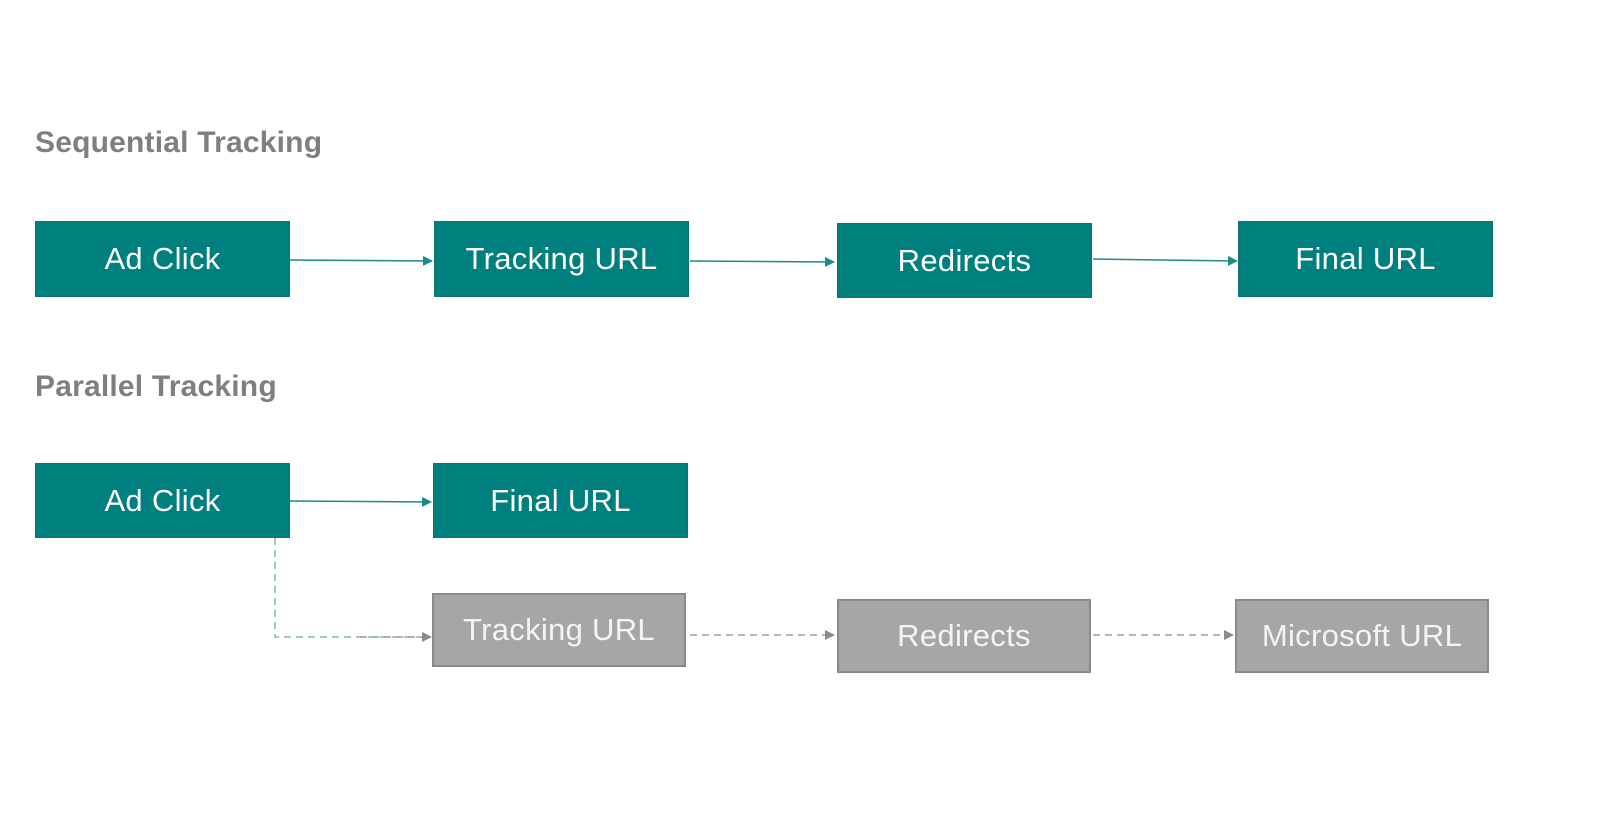  What do you see at coordinates (360, 501) in the screenshot?
I see `edge-par-adclick-final` at bounding box center [360, 501].